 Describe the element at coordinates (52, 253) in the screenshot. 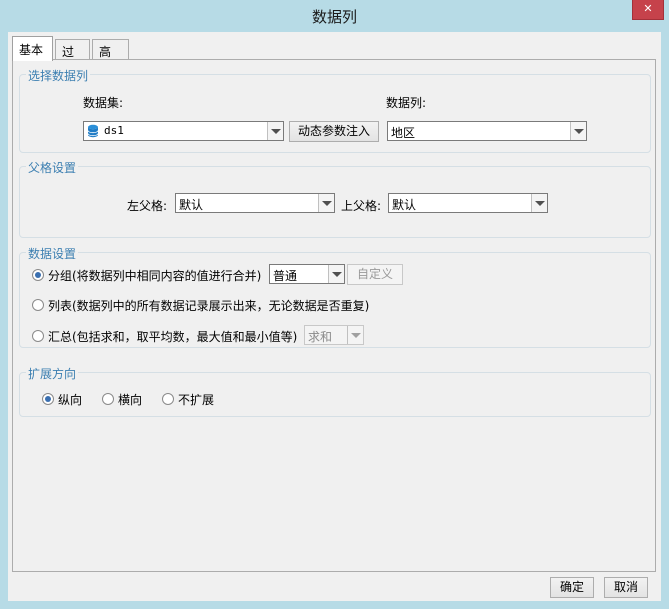

I see `data-settings-title: 数据设置` at that location.